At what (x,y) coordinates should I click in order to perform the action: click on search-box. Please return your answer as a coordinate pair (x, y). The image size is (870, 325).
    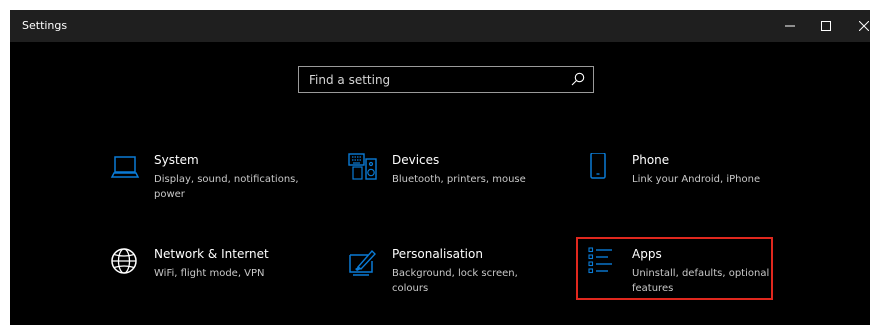
    Looking at the image, I should click on (446, 79).